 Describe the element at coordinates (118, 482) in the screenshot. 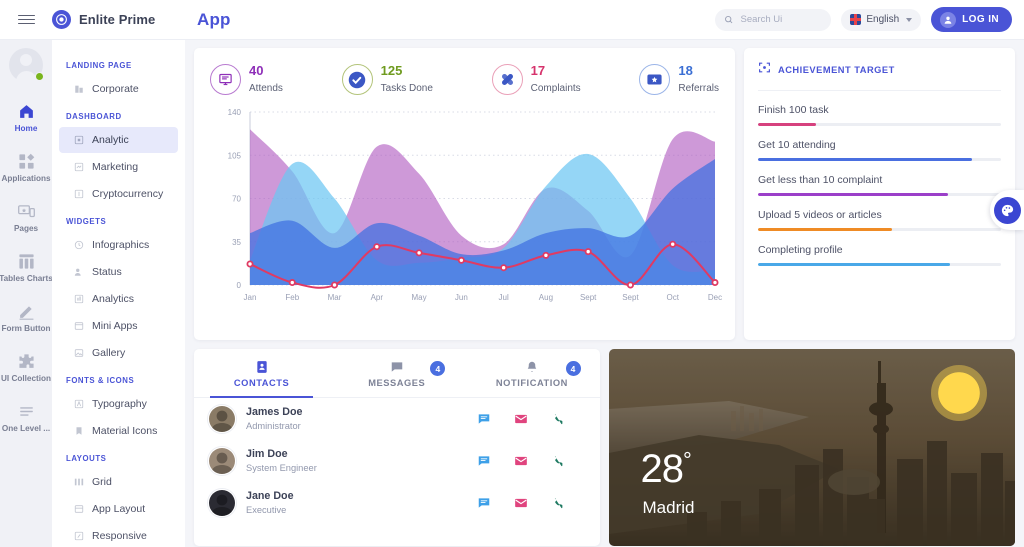

I see `sidebar-item-grid: Grid` at that location.